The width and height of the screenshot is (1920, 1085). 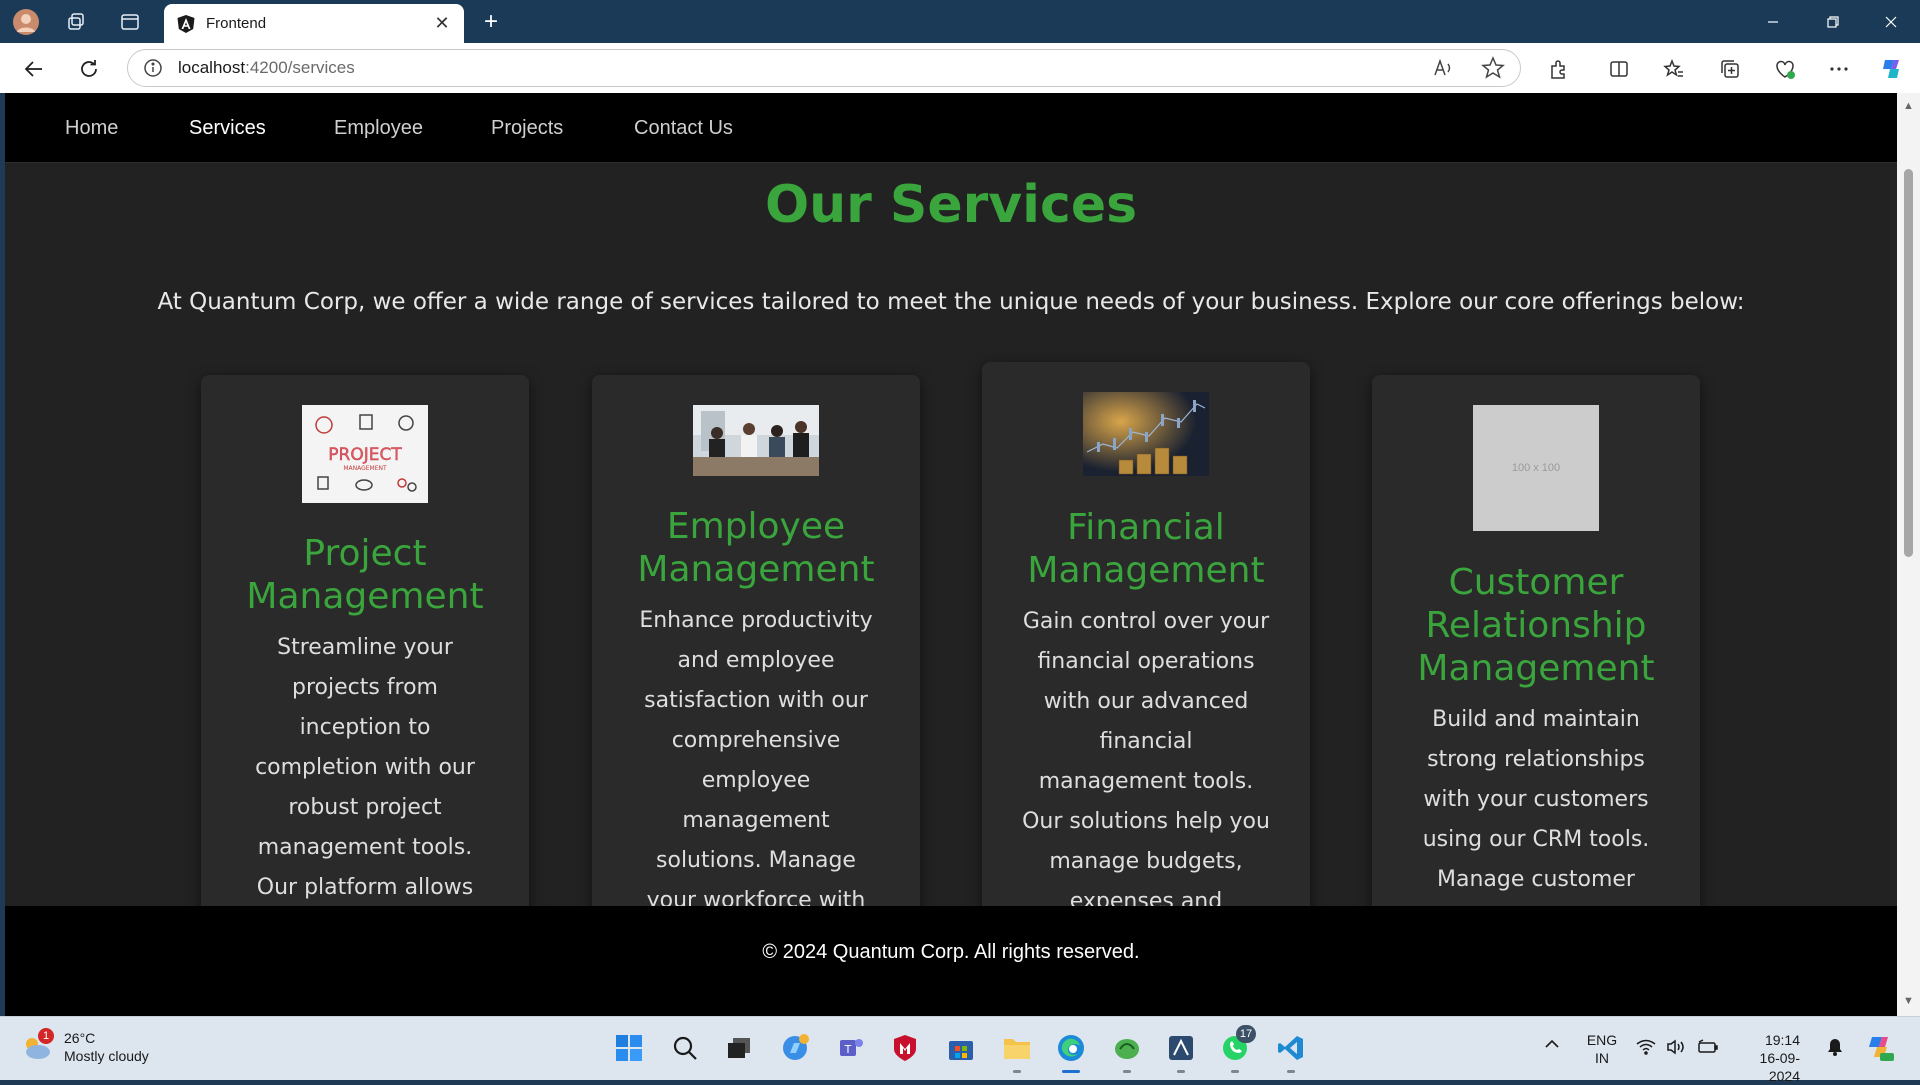 I want to click on new-tab-button: +, so click(x=491, y=22).